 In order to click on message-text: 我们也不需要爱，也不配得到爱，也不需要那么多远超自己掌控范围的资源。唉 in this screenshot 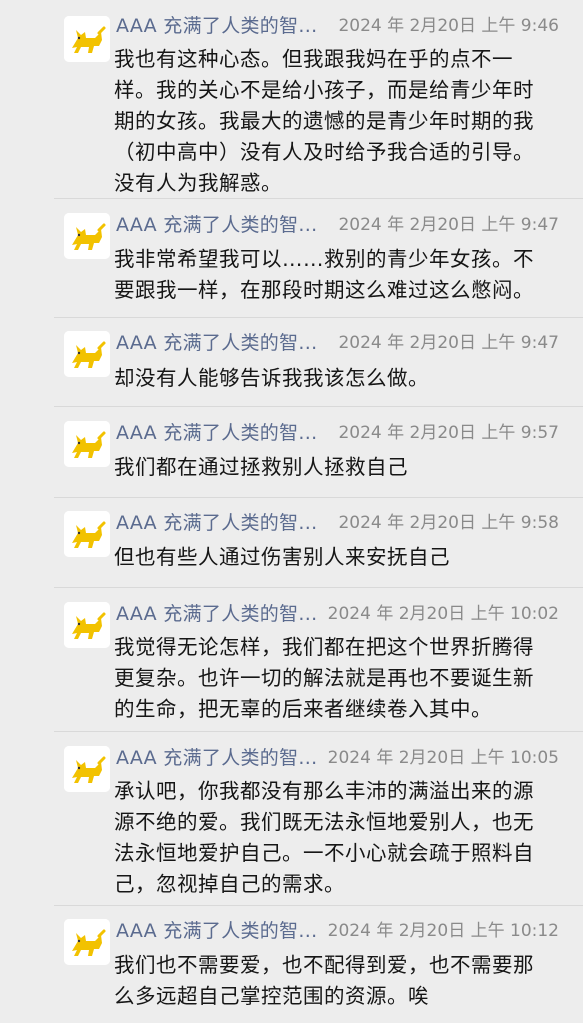, I will do `click(324, 980)`.